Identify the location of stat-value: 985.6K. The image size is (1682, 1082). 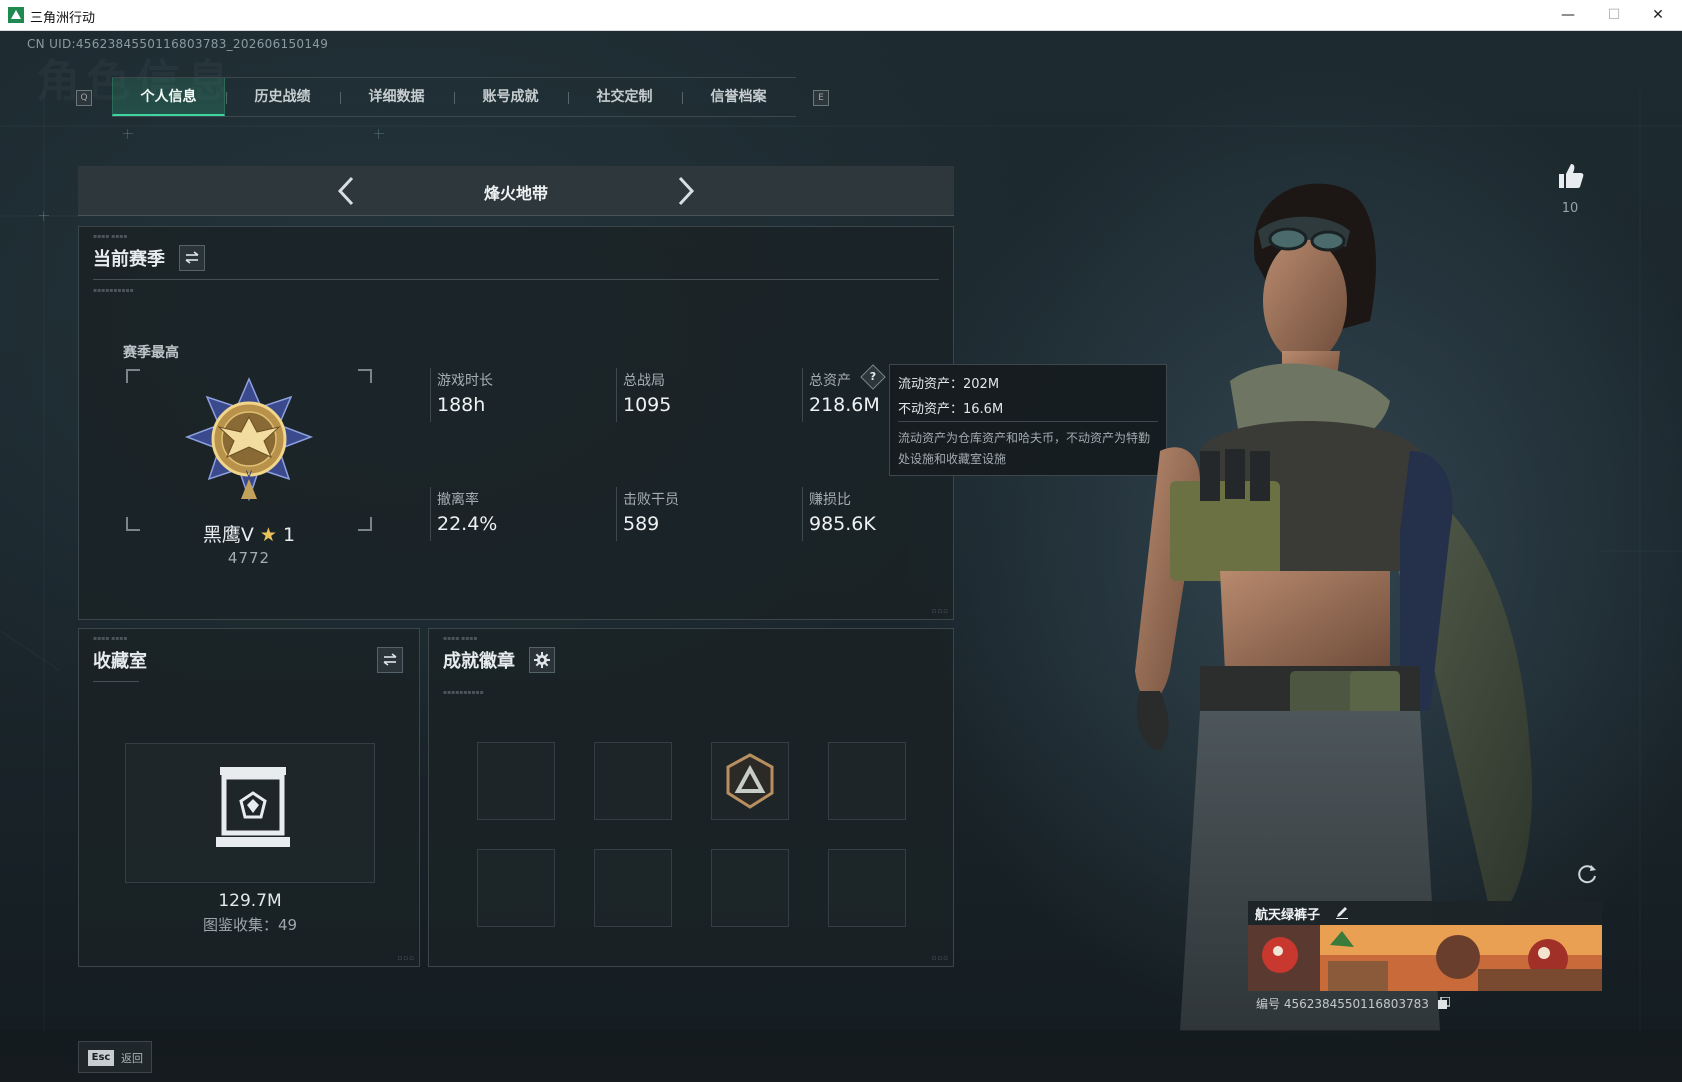
(842, 524).